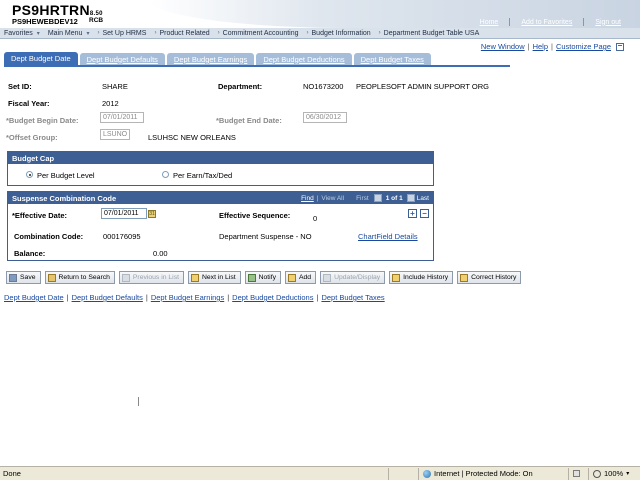 The image size is (640, 480). What do you see at coordinates (51, 277) in the screenshot?
I see `return-icon` at bounding box center [51, 277].